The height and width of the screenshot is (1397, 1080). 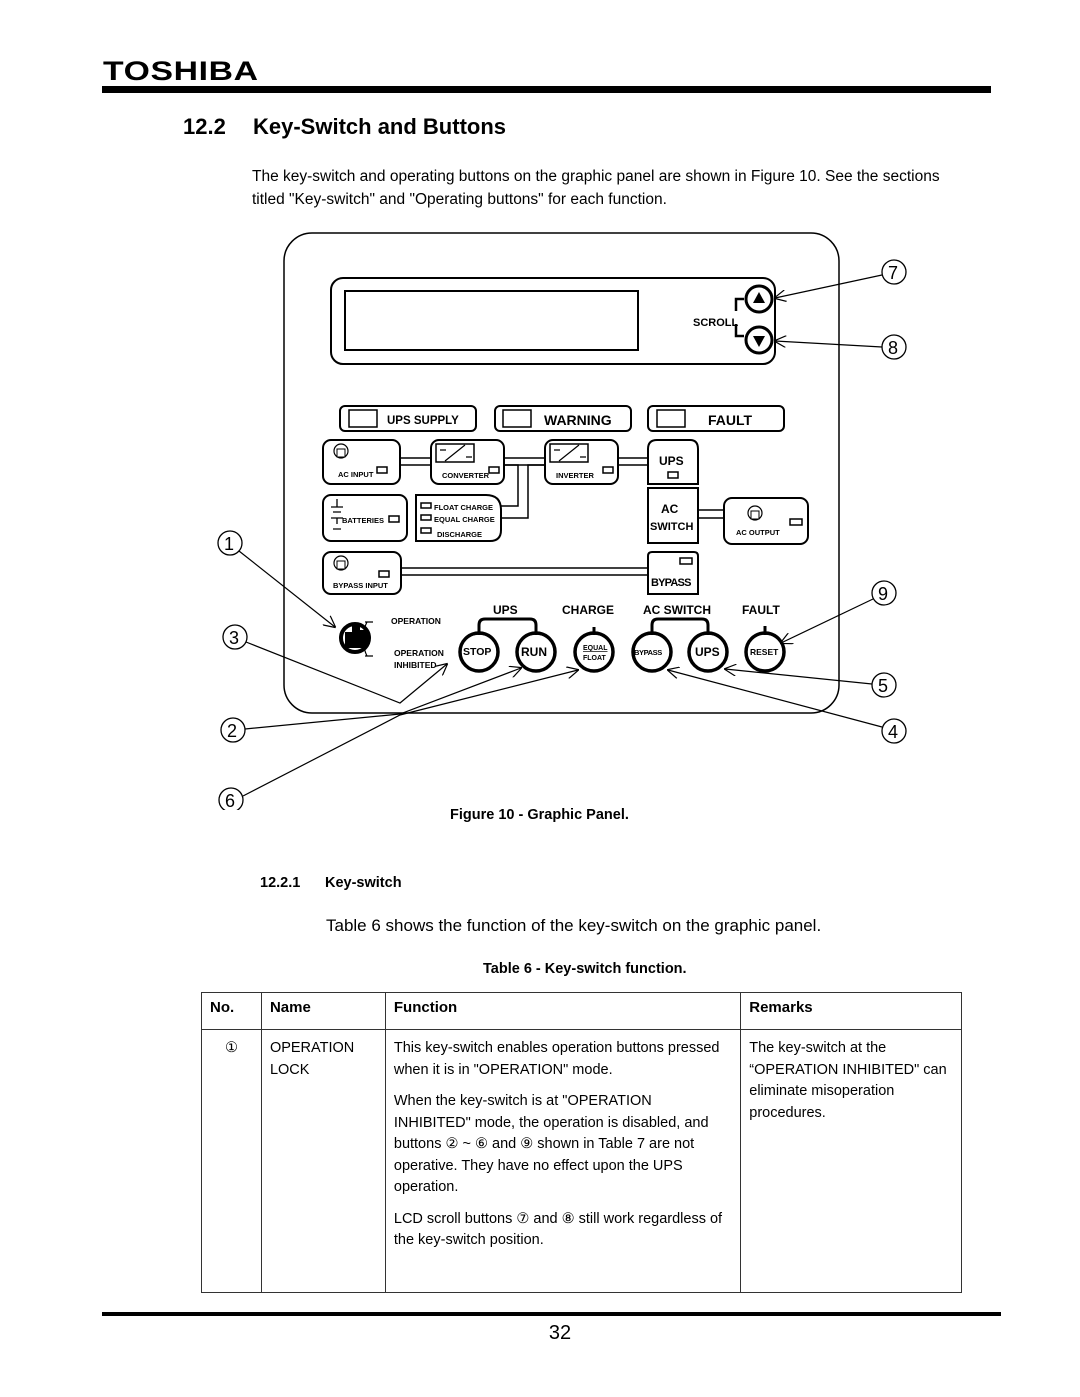 I want to click on callout-7: 7, so click(x=893, y=273).